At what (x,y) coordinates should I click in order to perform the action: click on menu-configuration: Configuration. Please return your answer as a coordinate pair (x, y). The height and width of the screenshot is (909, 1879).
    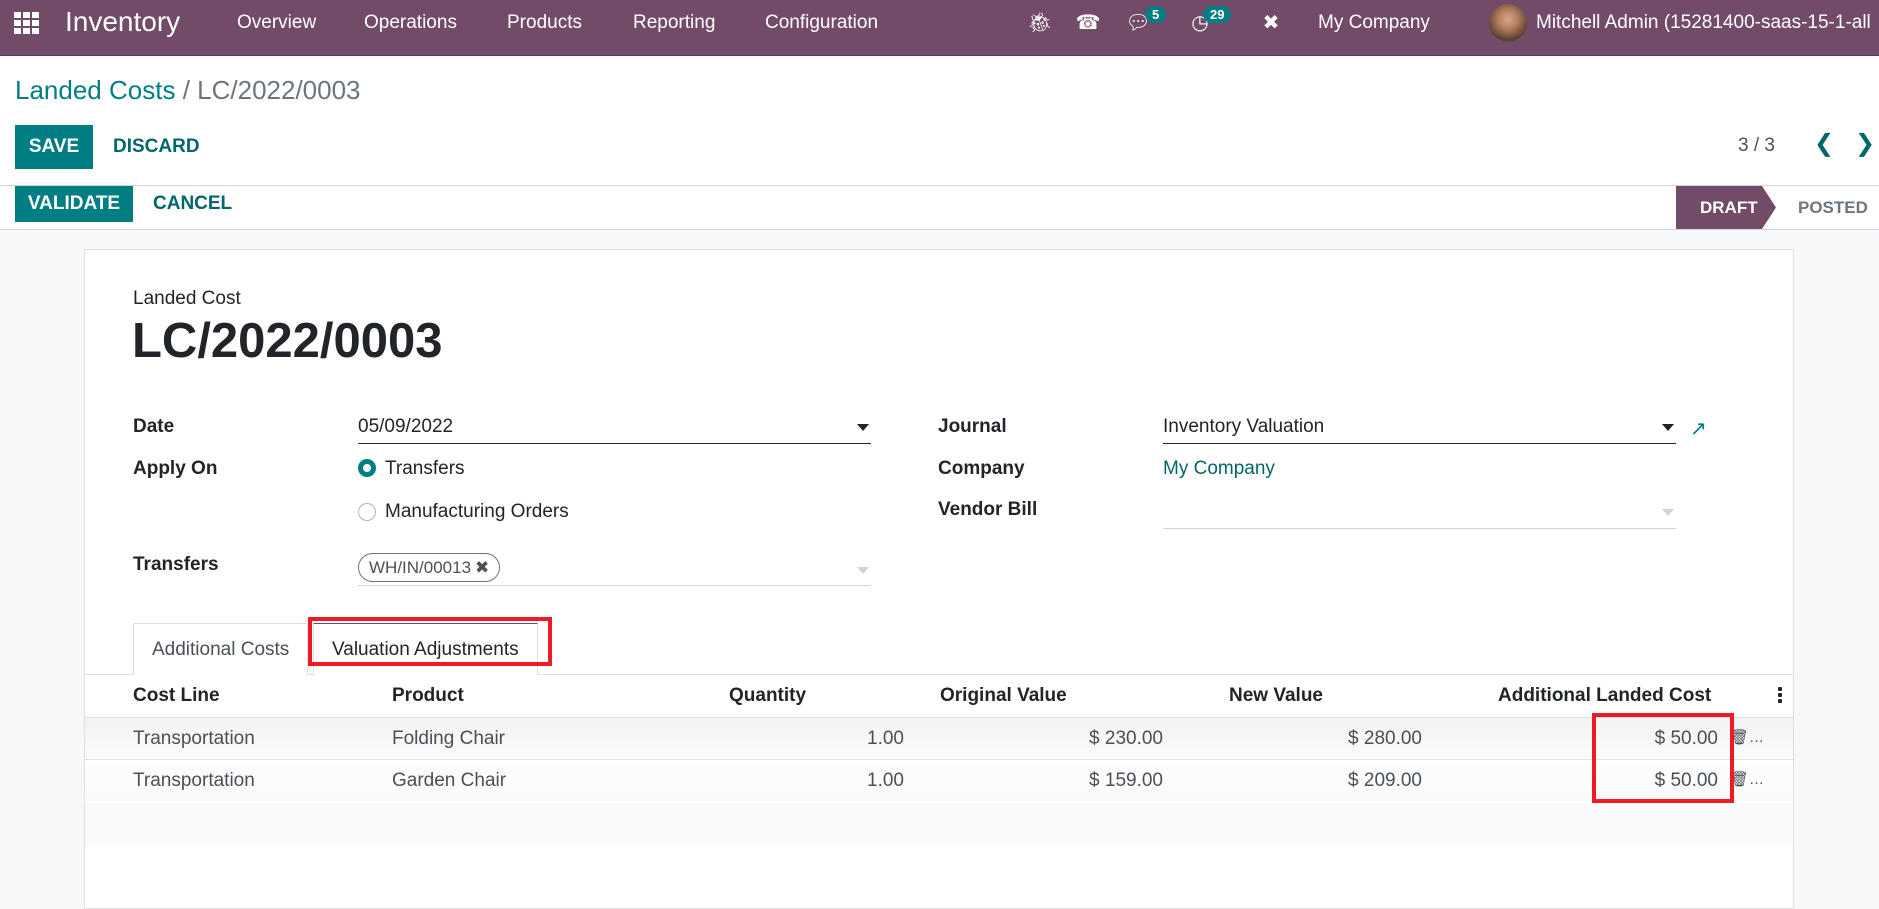
    Looking at the image, I should click on (821, 23).